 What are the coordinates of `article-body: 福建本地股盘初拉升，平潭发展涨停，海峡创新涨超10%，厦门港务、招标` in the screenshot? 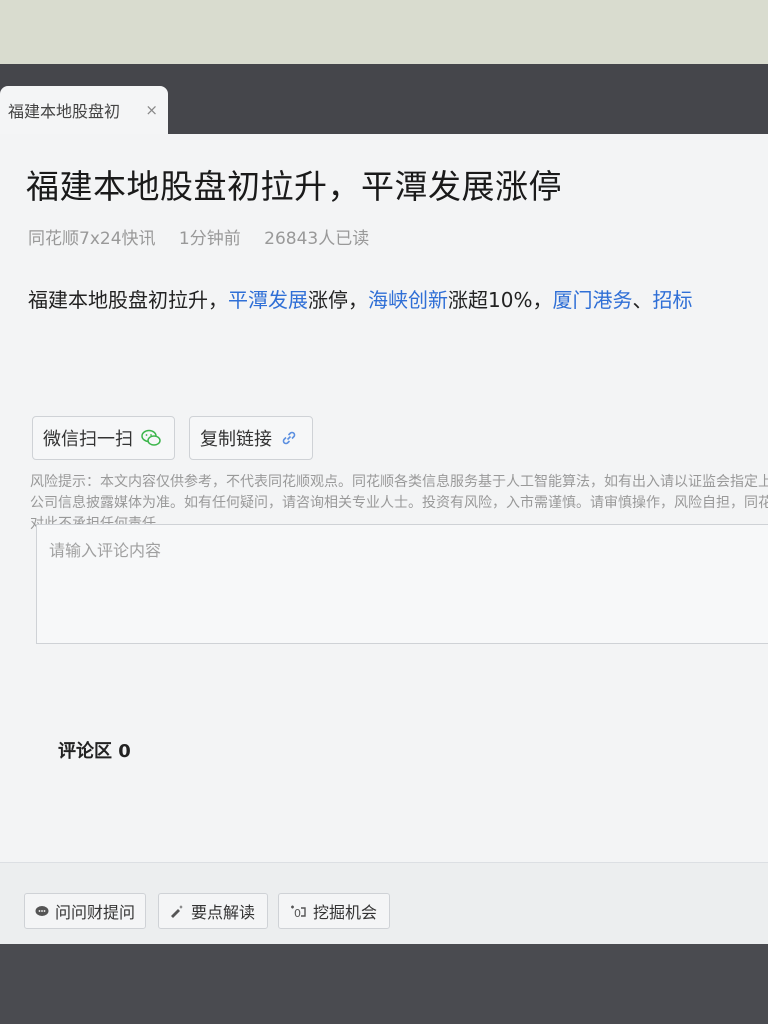 It's located at (360, 298).